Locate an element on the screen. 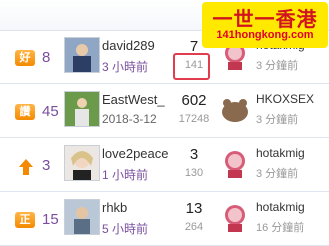 This screenshot has width=329, height=246. last-poster-name: HKOXSEX is located at coordinates (285, 99).